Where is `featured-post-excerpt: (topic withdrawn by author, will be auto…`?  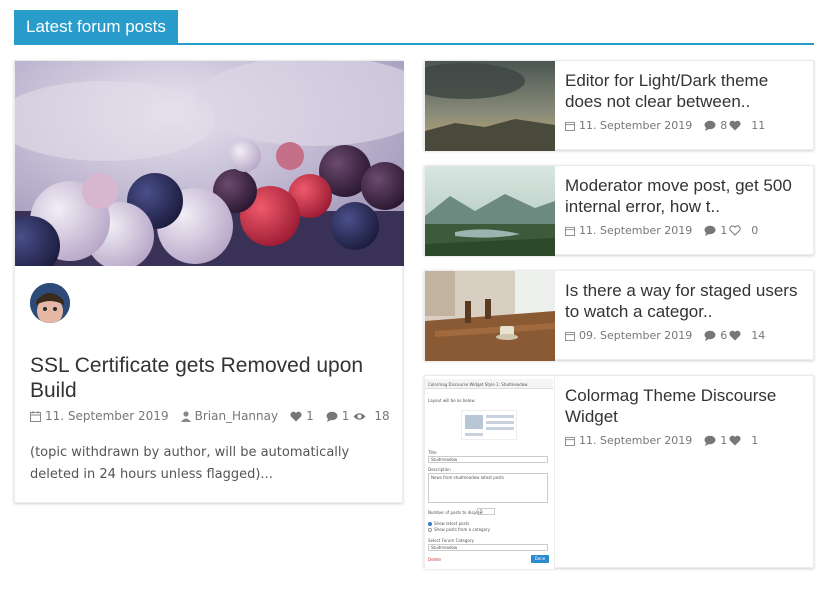
featured-post-excerpt: (topic withdrawn by author, will be auto… is located at coordinates (190, 463).